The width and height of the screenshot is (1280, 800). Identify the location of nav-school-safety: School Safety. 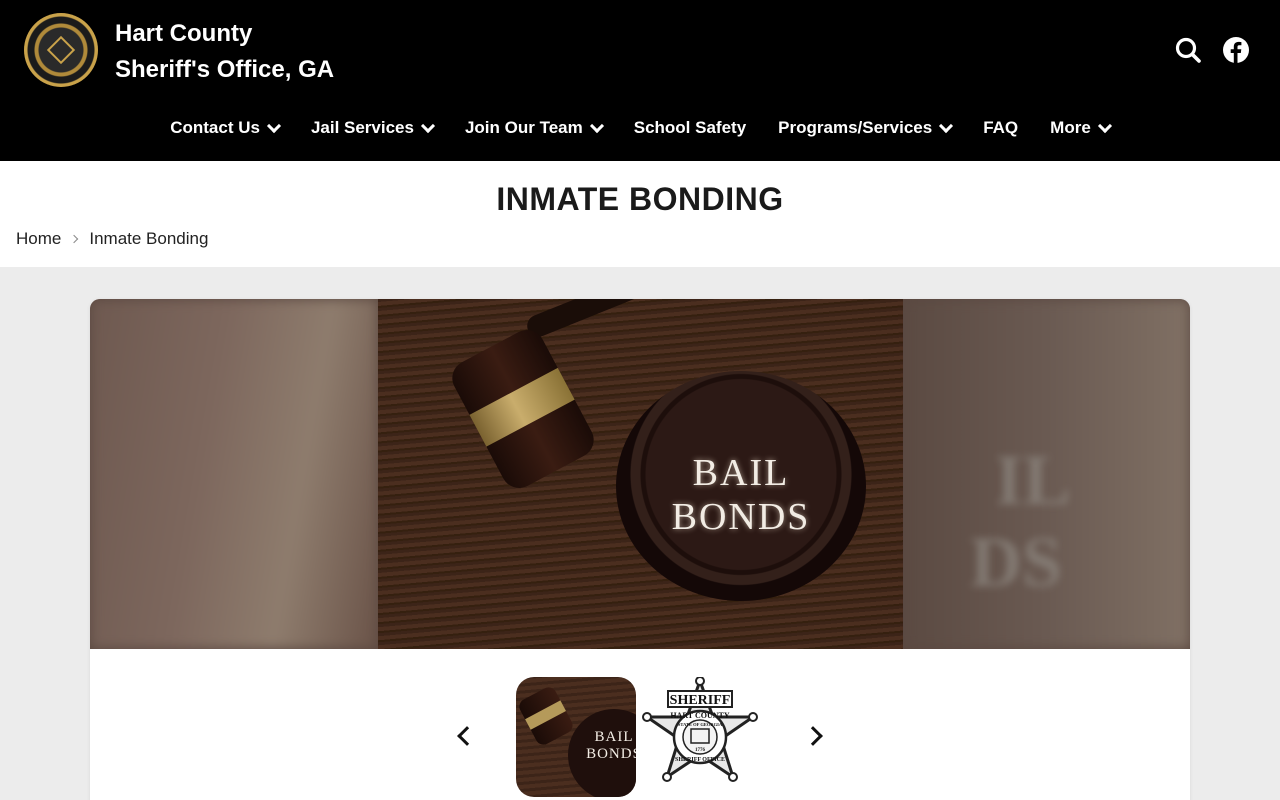
(690, 128).